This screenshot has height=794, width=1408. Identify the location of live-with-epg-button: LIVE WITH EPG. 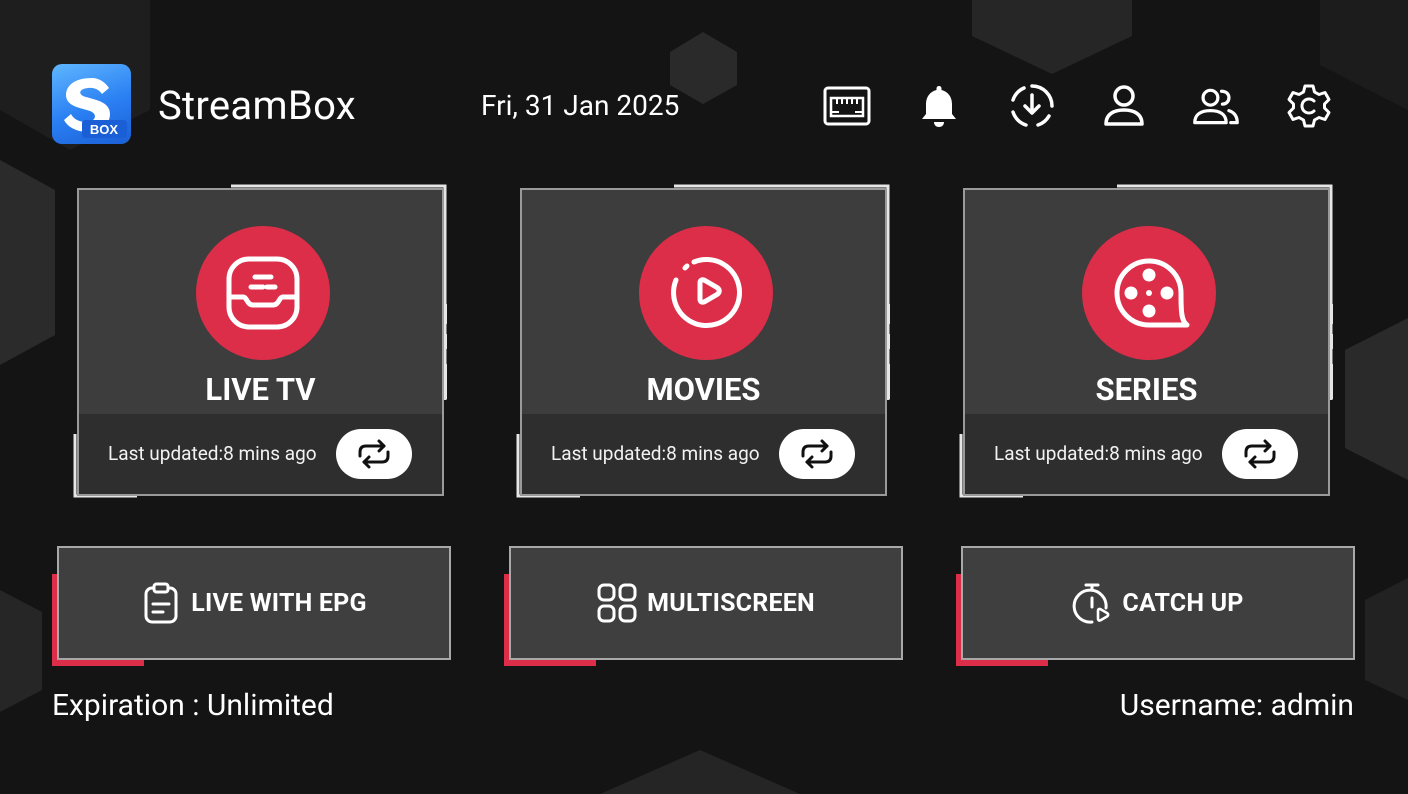
(251, 606).